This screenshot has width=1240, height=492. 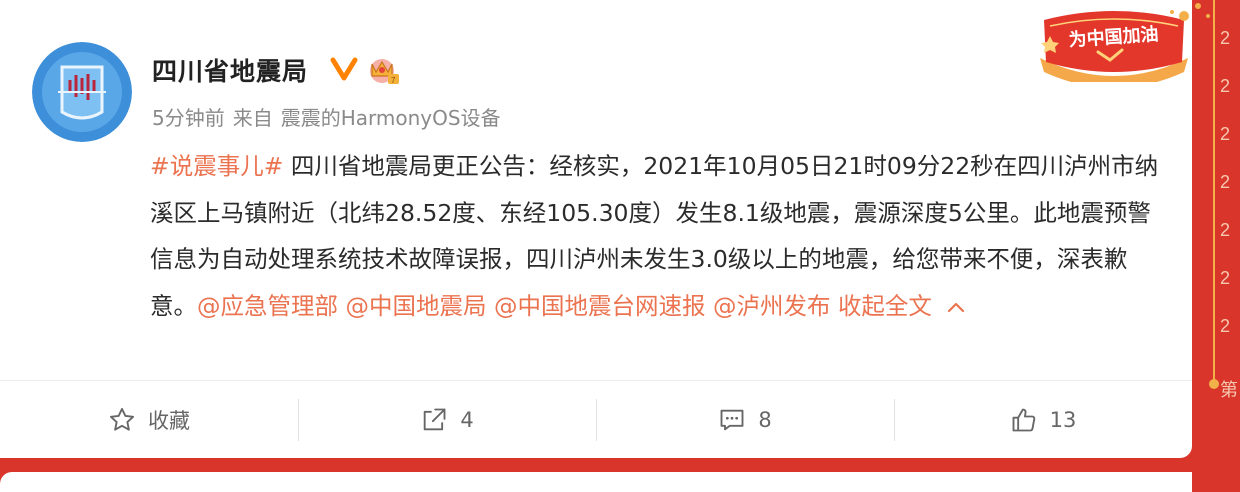 I want to click on avatar, so click(x=82, y=92).